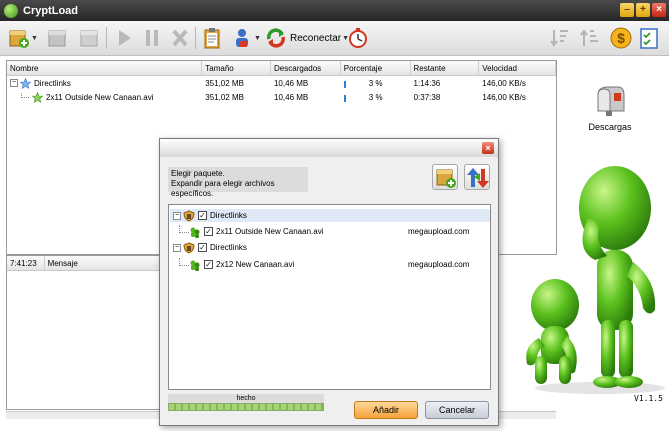 This screenshot has width=669, height=431. Describe the element at coordinates (246, 38) in the screenshot. I see `user-button: ▼` at that location.